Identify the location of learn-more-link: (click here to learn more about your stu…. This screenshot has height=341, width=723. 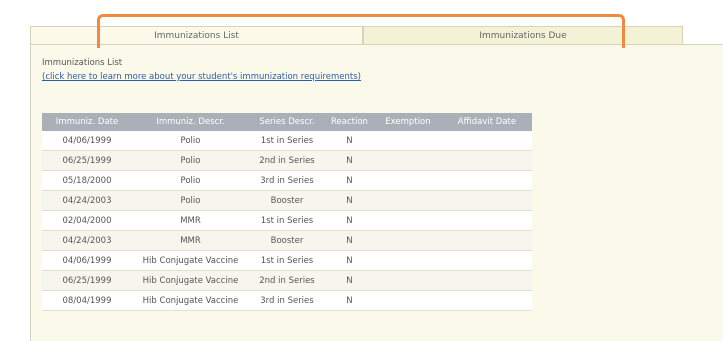
(201, 77).